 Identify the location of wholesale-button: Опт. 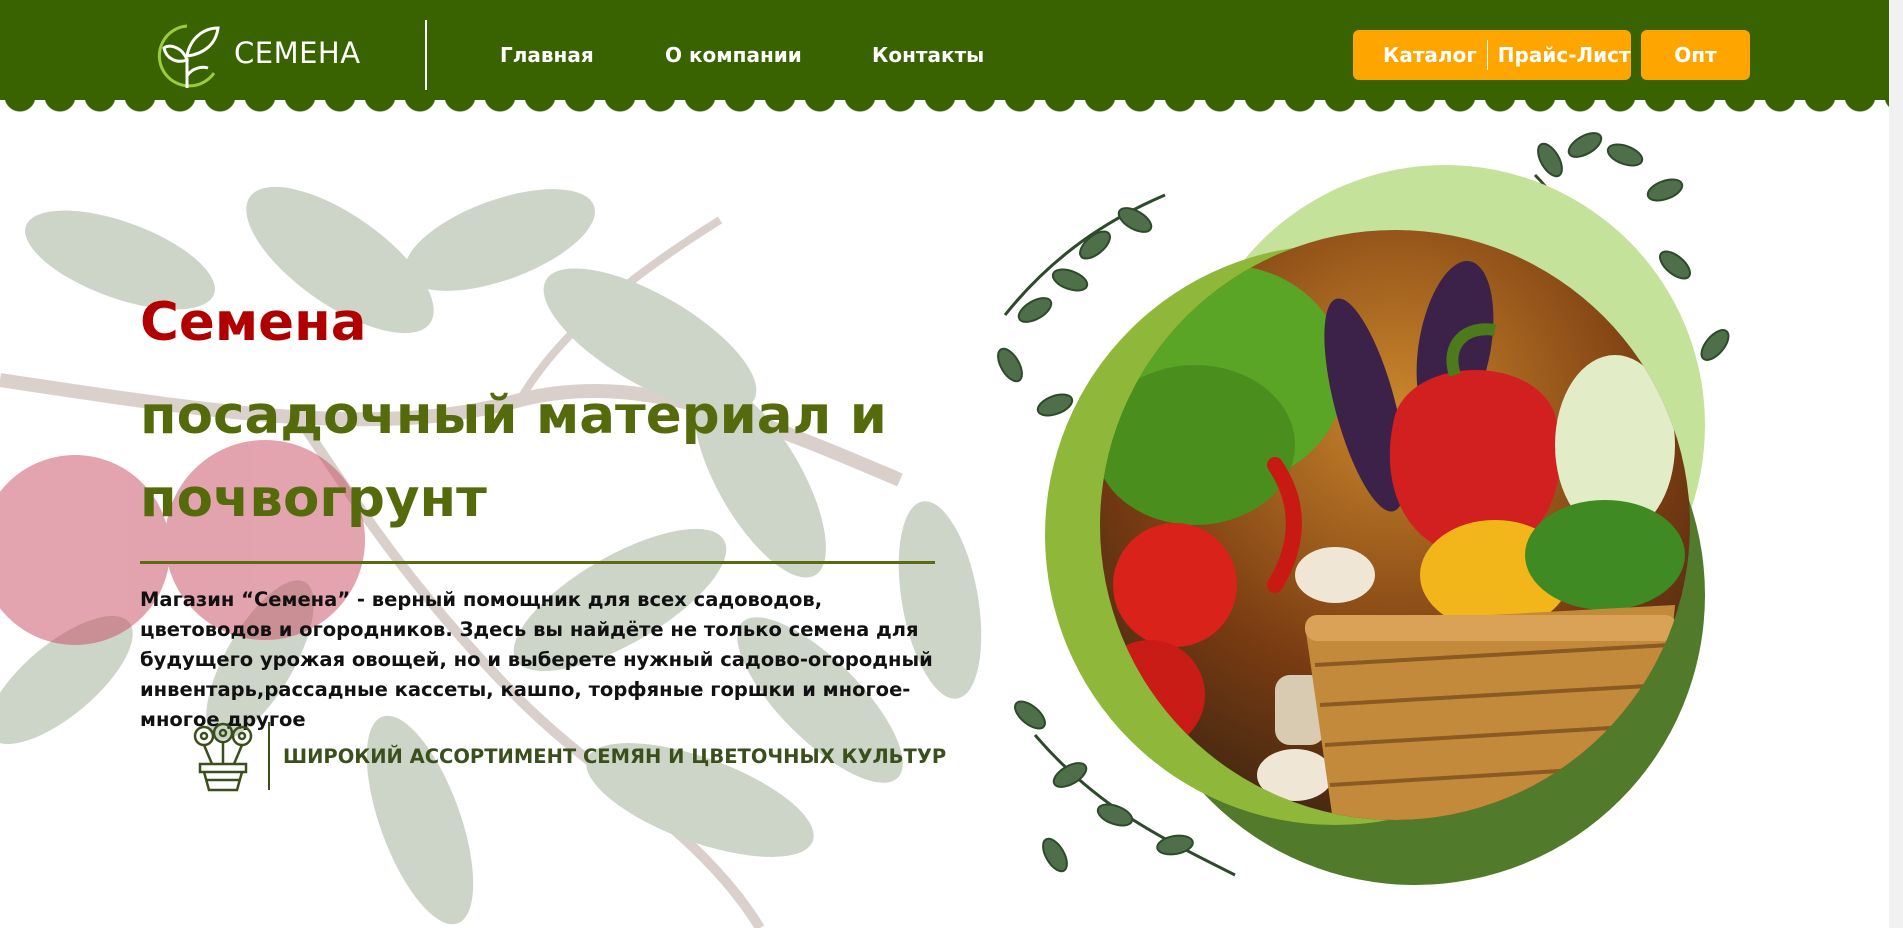
(1695, 55).